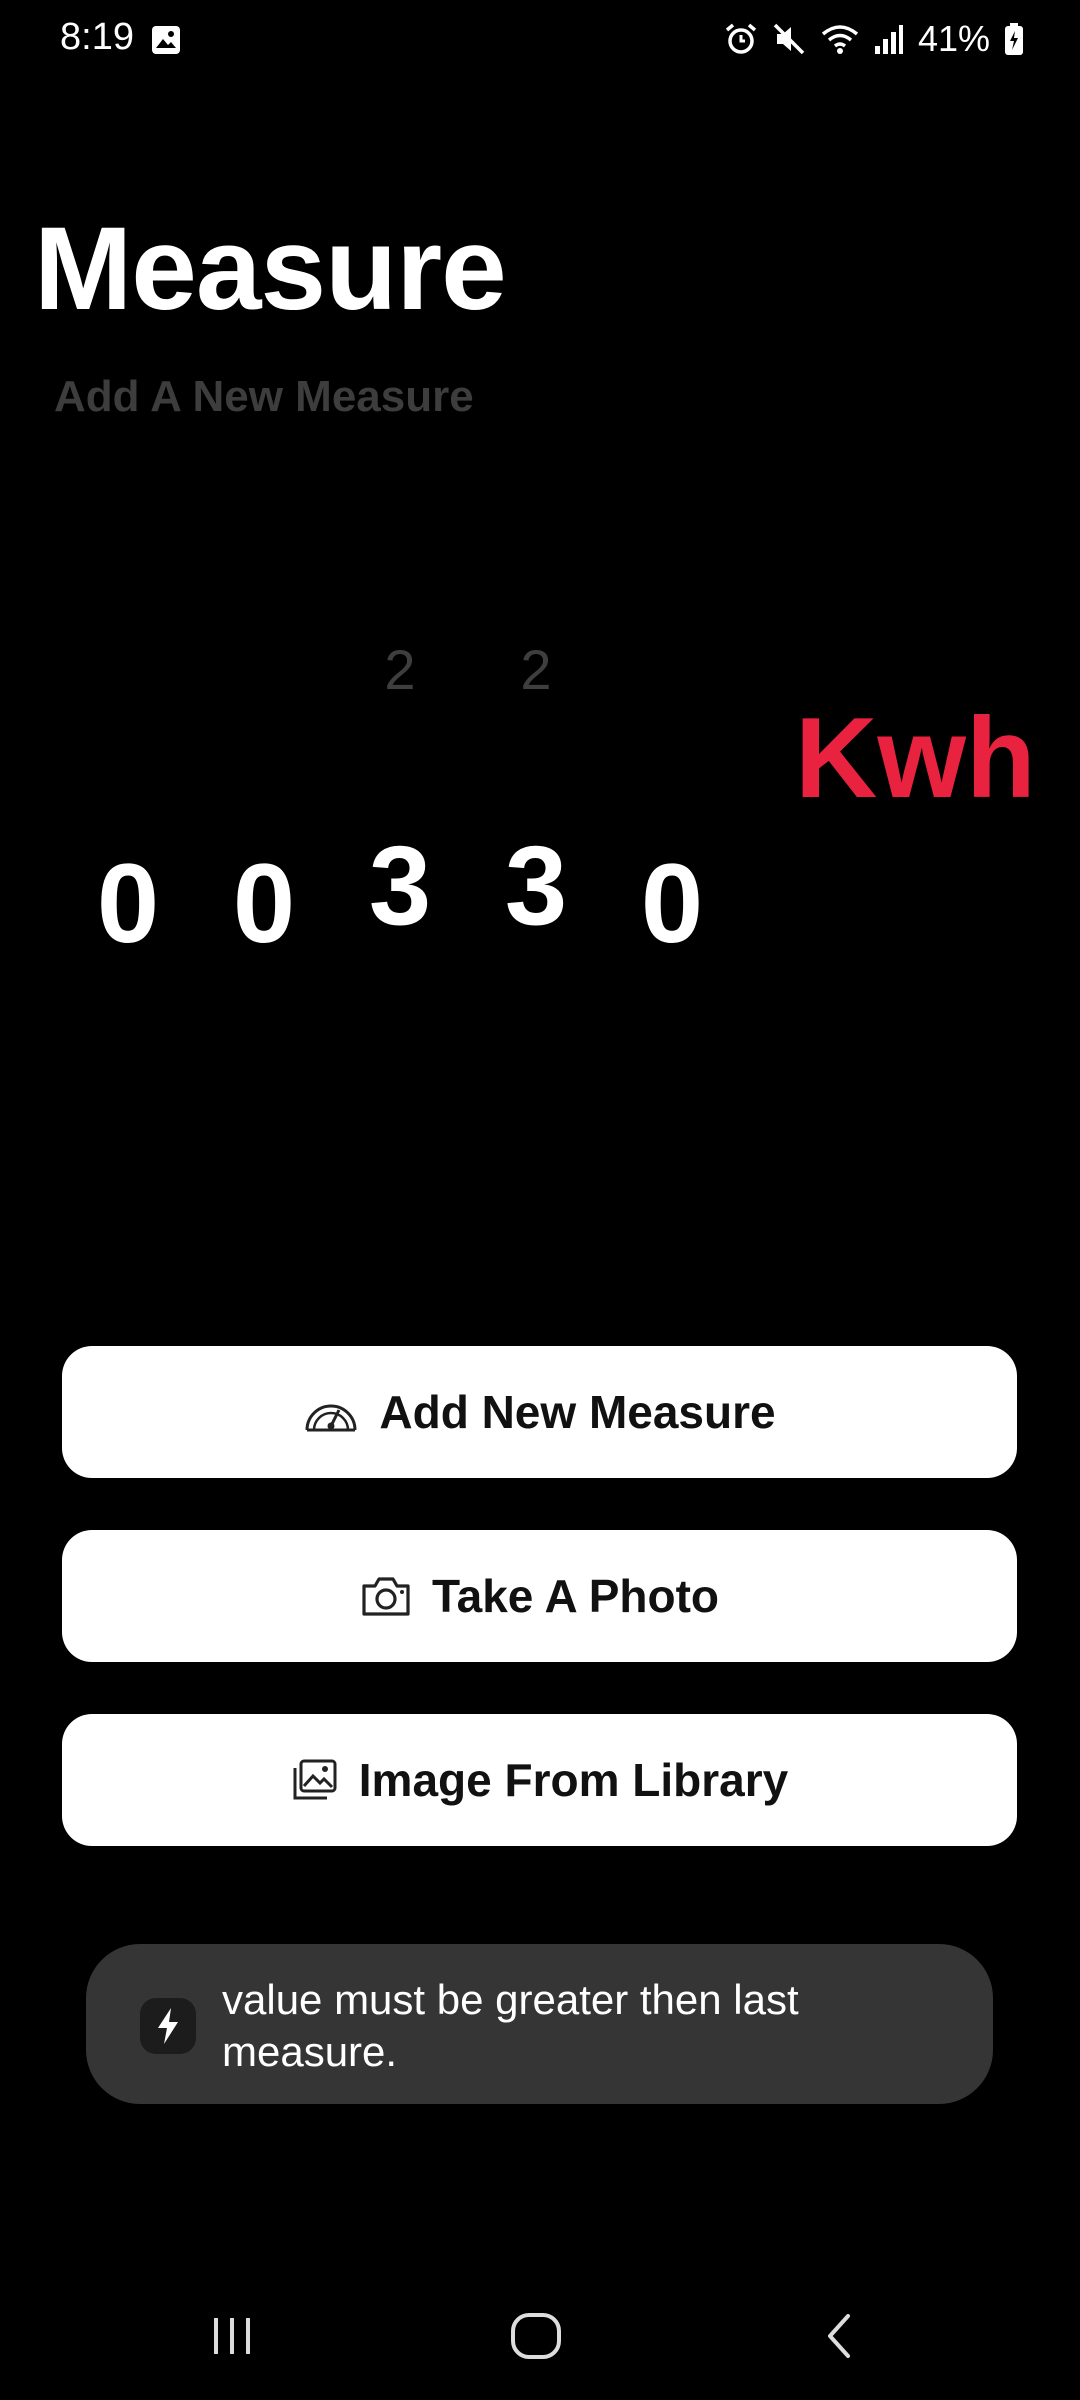 The height and width of the screenshot is (2400, 1080). I want to click on add-new-measure-label: Add New Measure, so click(577, 1412).